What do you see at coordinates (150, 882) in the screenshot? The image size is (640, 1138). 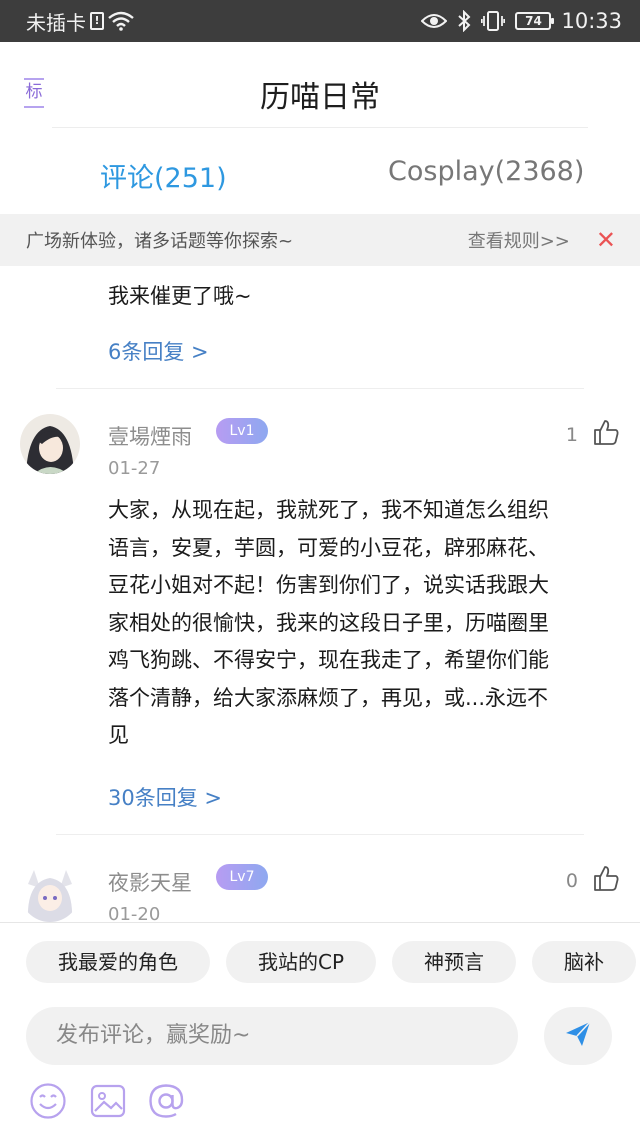 I see `username: 夜影天星` at bounding box center [150, 882].